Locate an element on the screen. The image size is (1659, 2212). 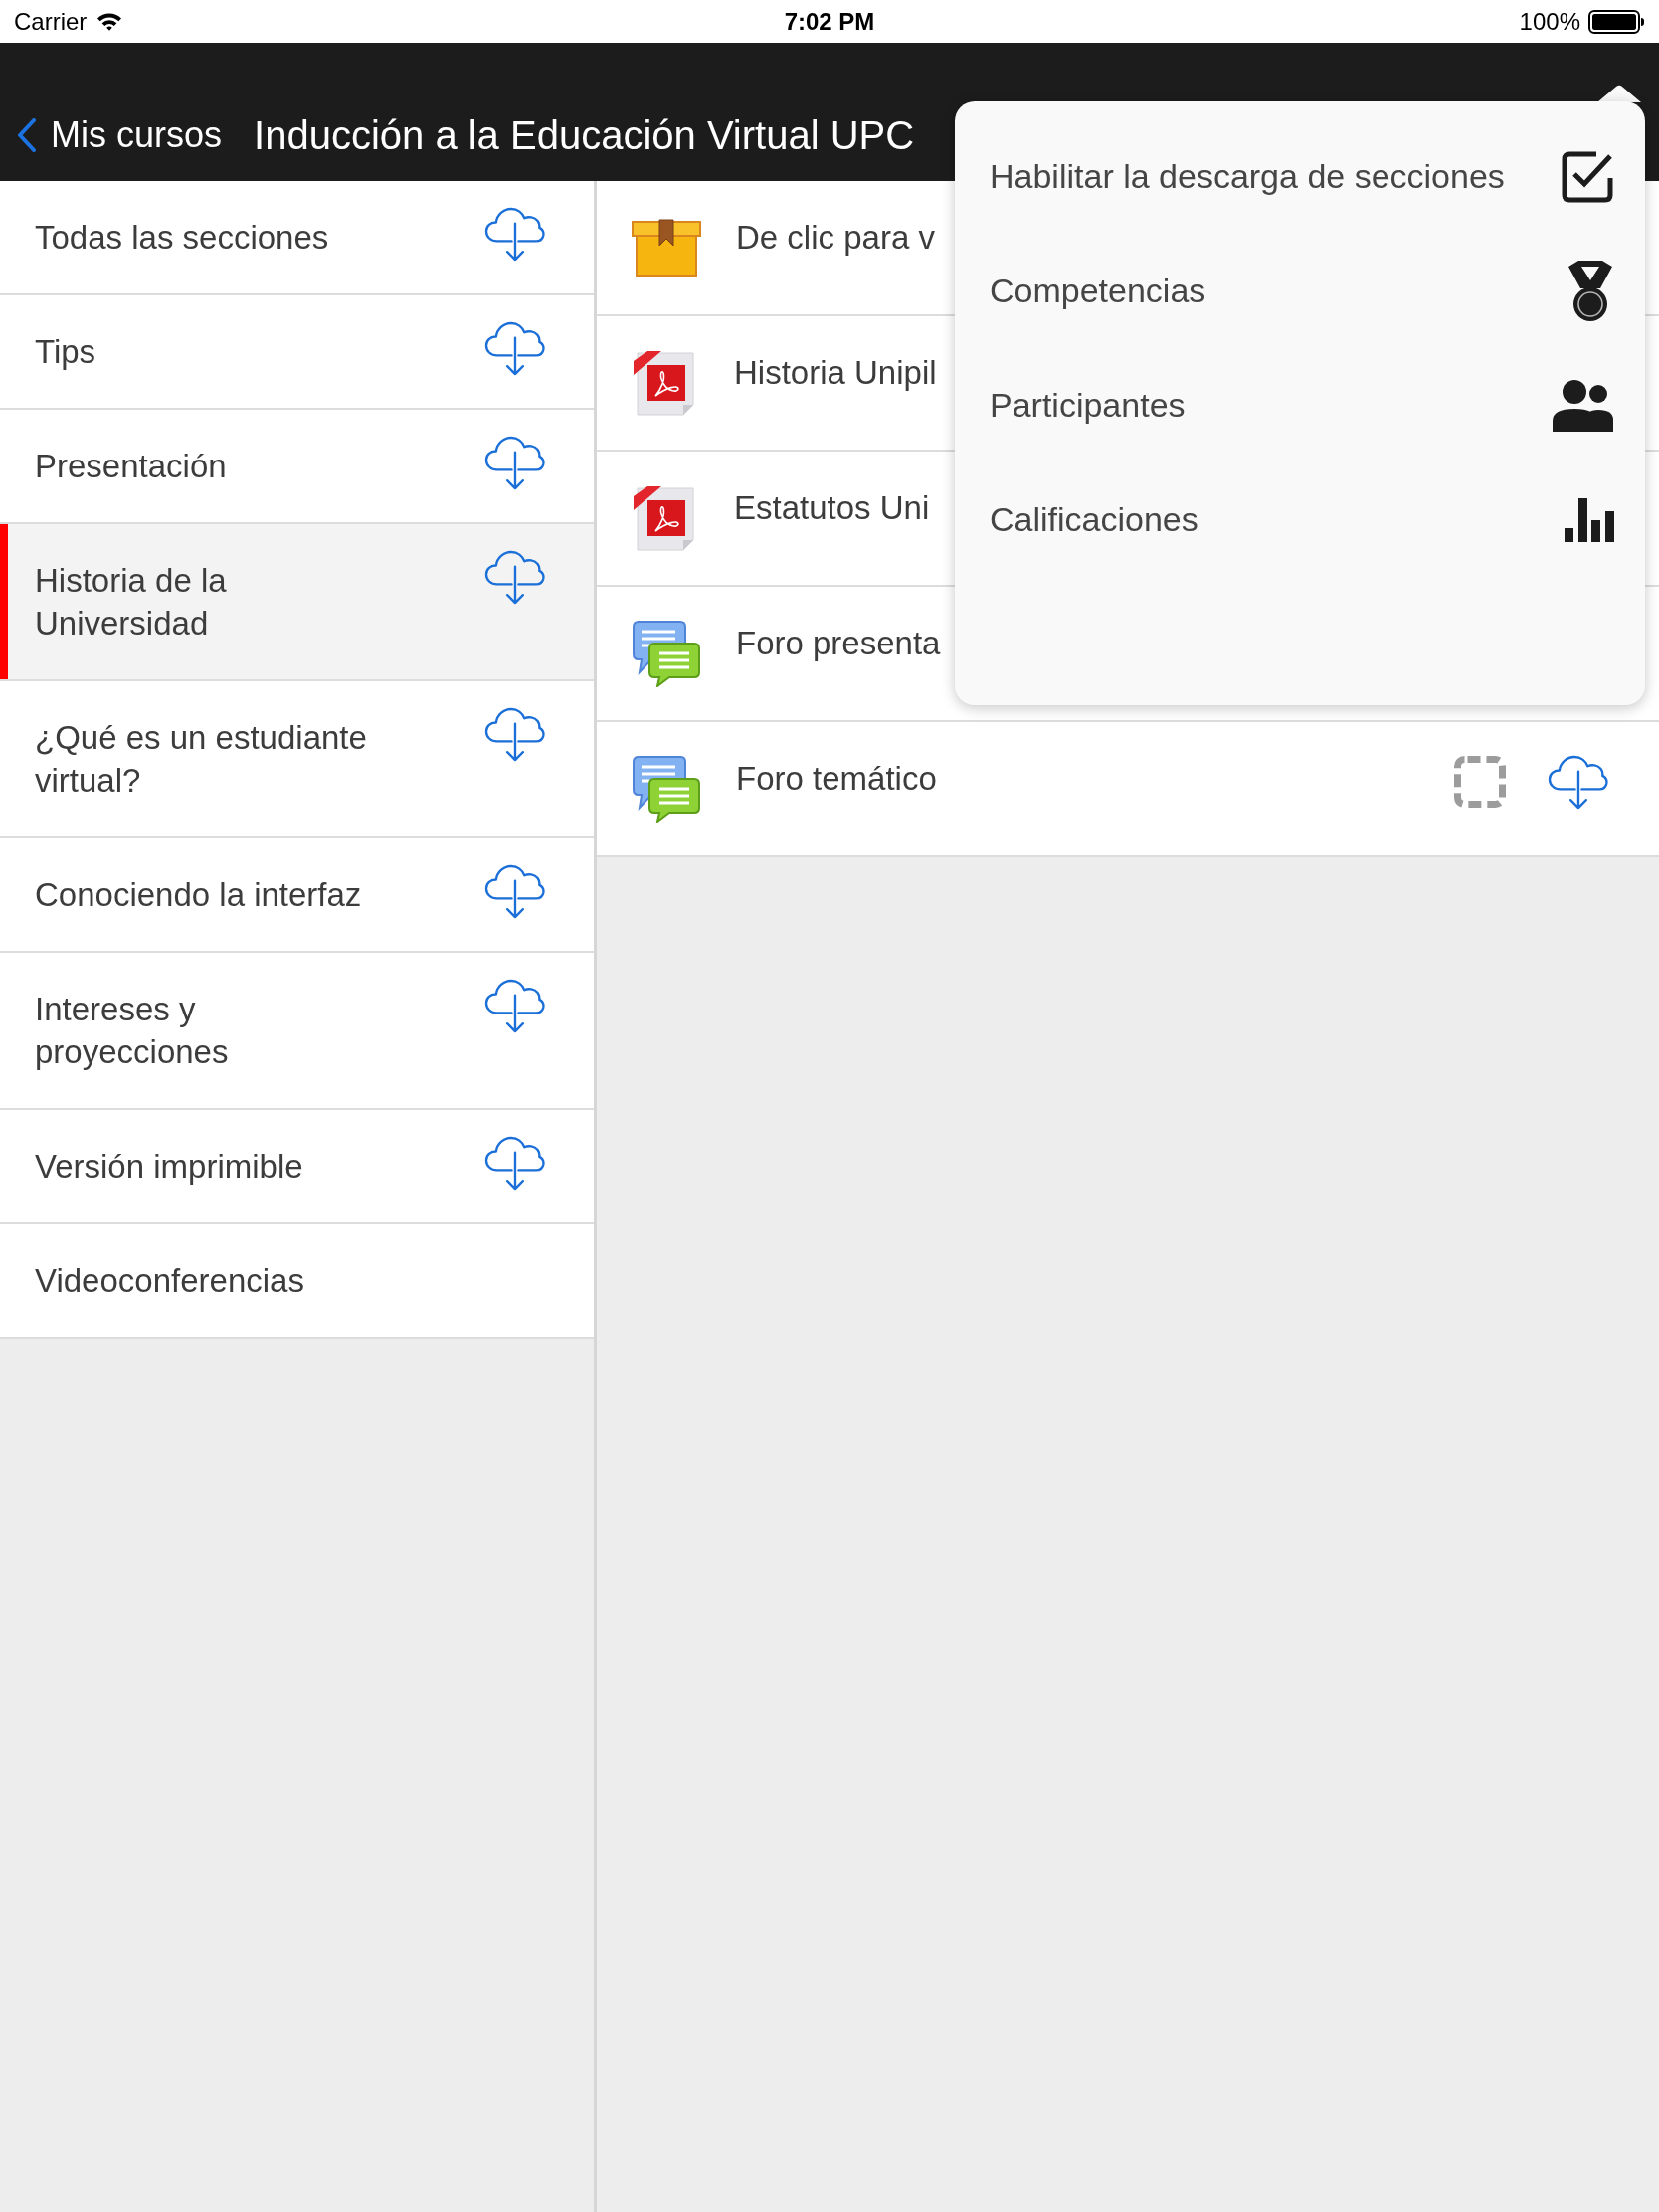
module-title: Historia Unipil is located at coordinates (835, 373).